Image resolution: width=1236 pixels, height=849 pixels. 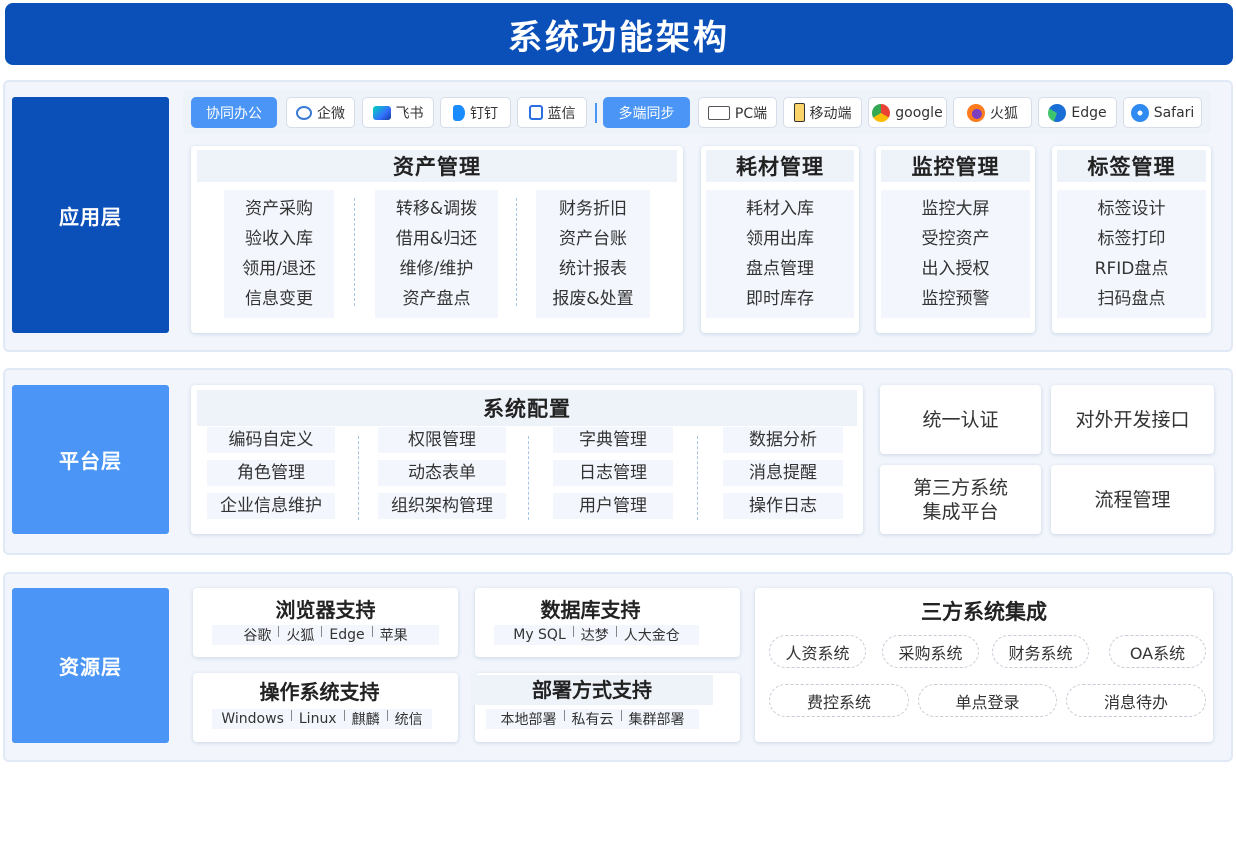 I want to click on monitor-item: 监控大屏, so click(x=955, y=209).